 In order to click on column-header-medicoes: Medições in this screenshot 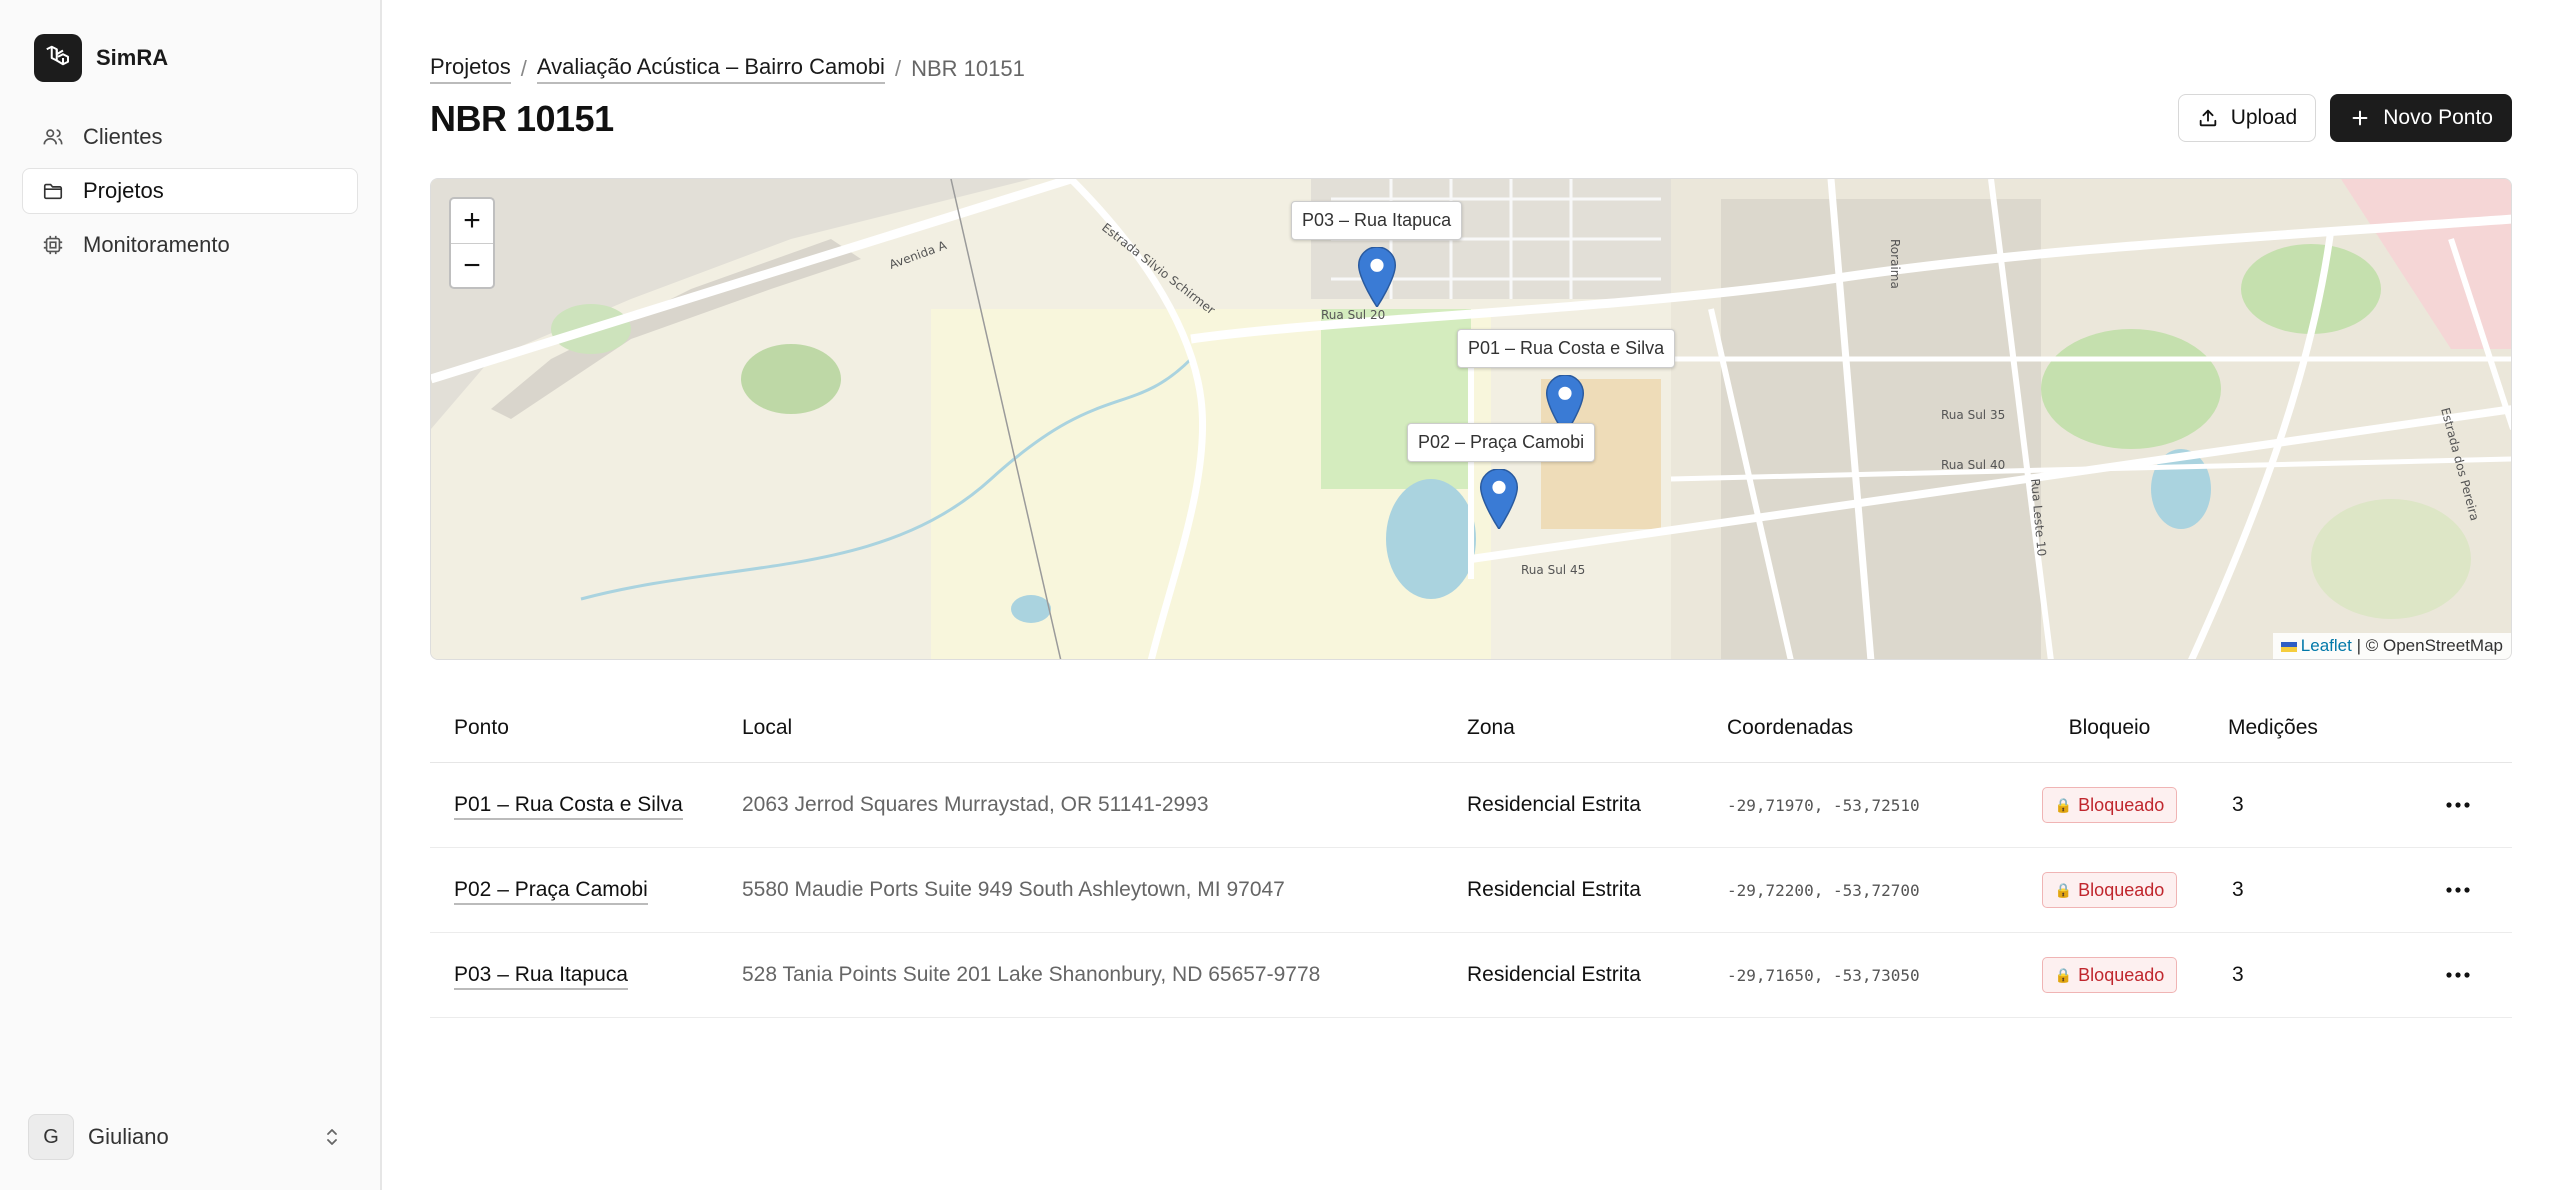, I will do `click(2273, 727)`.